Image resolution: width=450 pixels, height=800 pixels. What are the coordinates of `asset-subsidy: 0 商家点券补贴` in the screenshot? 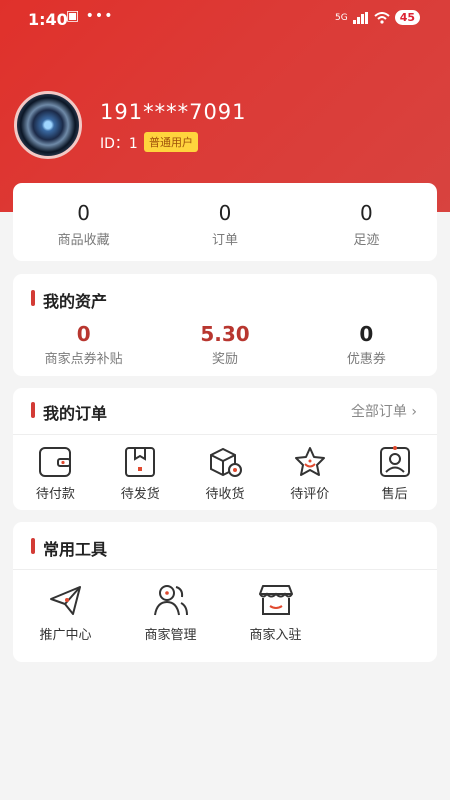 It's located at (83, 344).